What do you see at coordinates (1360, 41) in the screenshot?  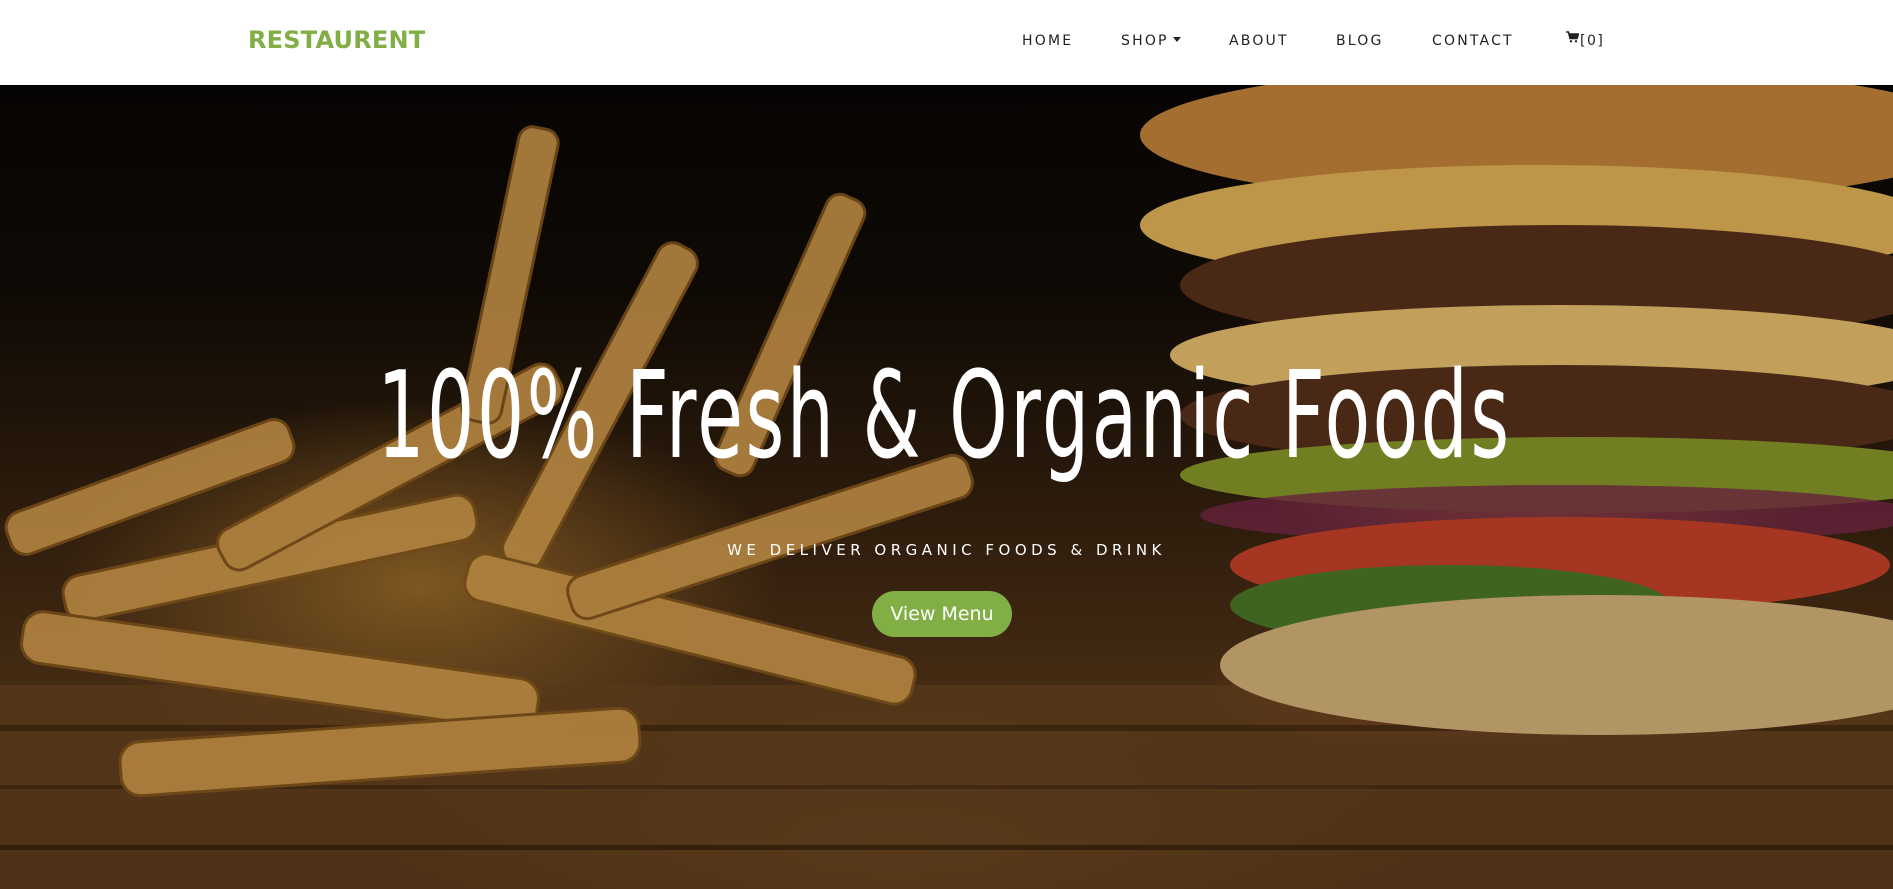 I see `nav-item-blog: BLOG` at bounding box center [1360, 41].